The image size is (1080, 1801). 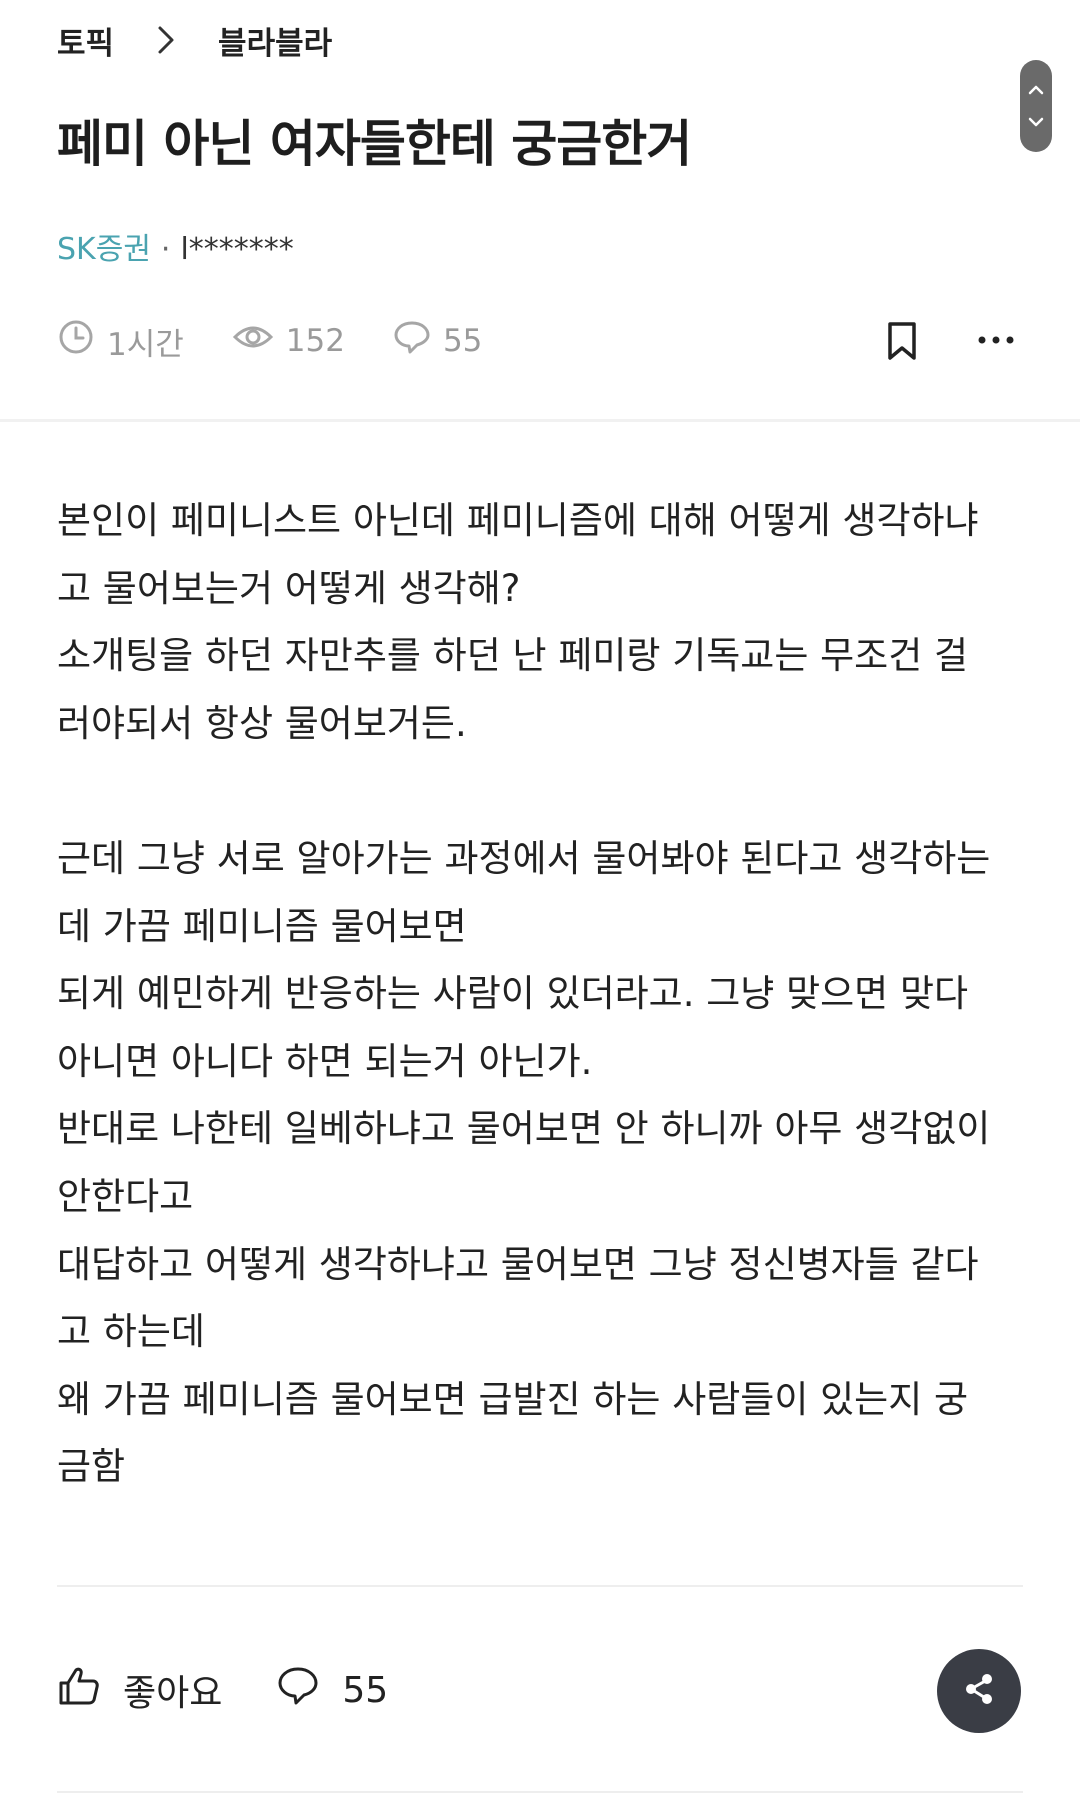 I want to click on header-divider, so click(x=540, y=420).